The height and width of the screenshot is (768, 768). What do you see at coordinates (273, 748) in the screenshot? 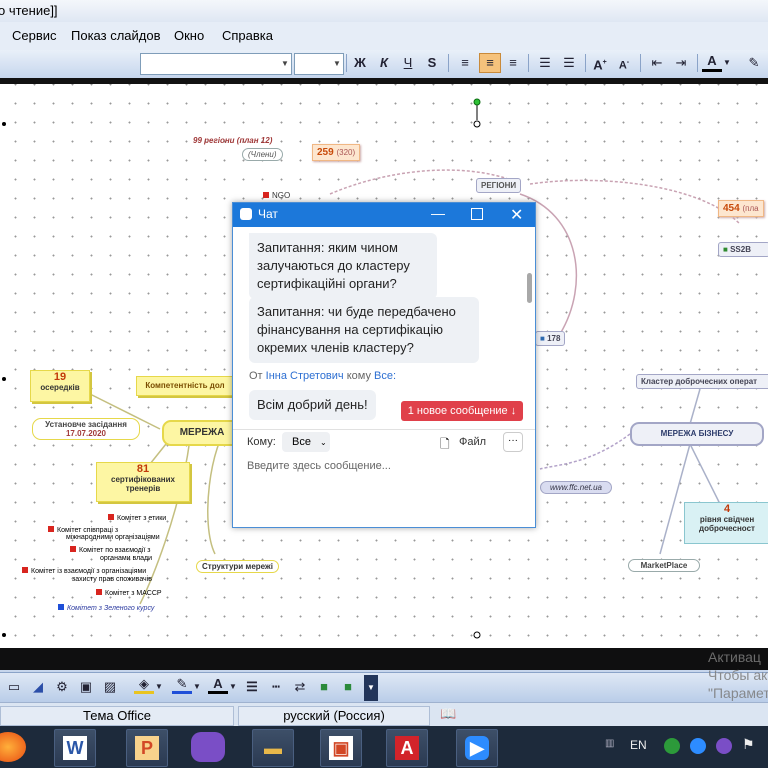
I see `explorer-icon: ▬` at bounding box center [273, 748].